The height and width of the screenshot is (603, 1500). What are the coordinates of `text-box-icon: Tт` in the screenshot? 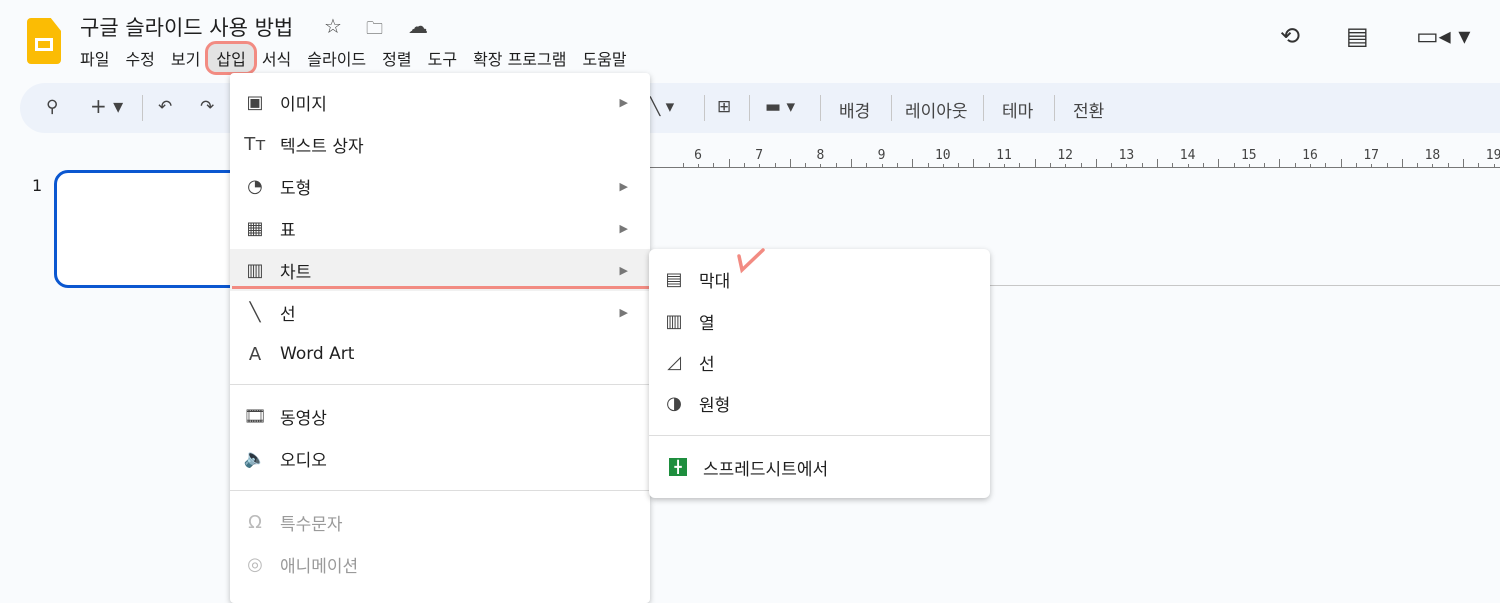 It's located at (255, 144).